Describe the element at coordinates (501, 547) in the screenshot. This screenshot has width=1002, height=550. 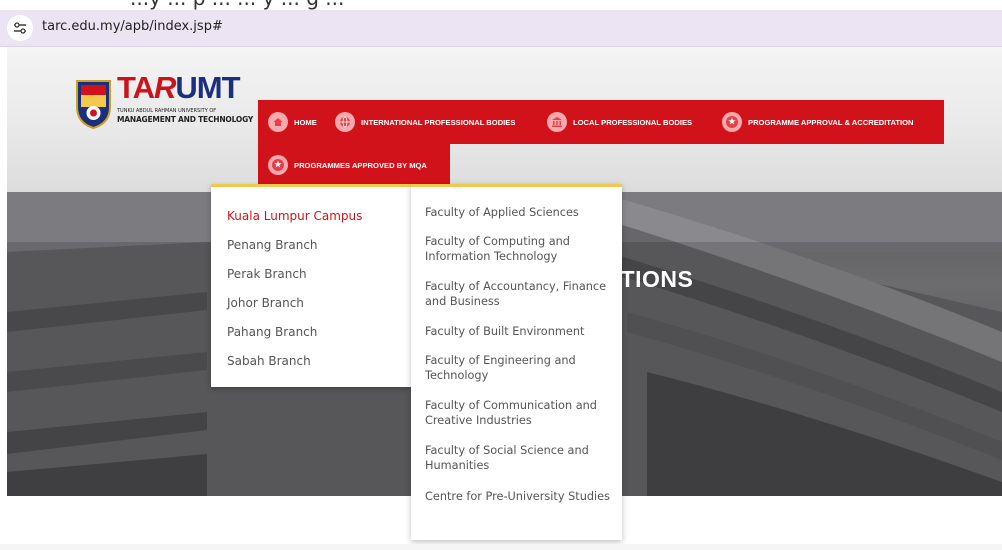
I see `page-footer-band` at that location.